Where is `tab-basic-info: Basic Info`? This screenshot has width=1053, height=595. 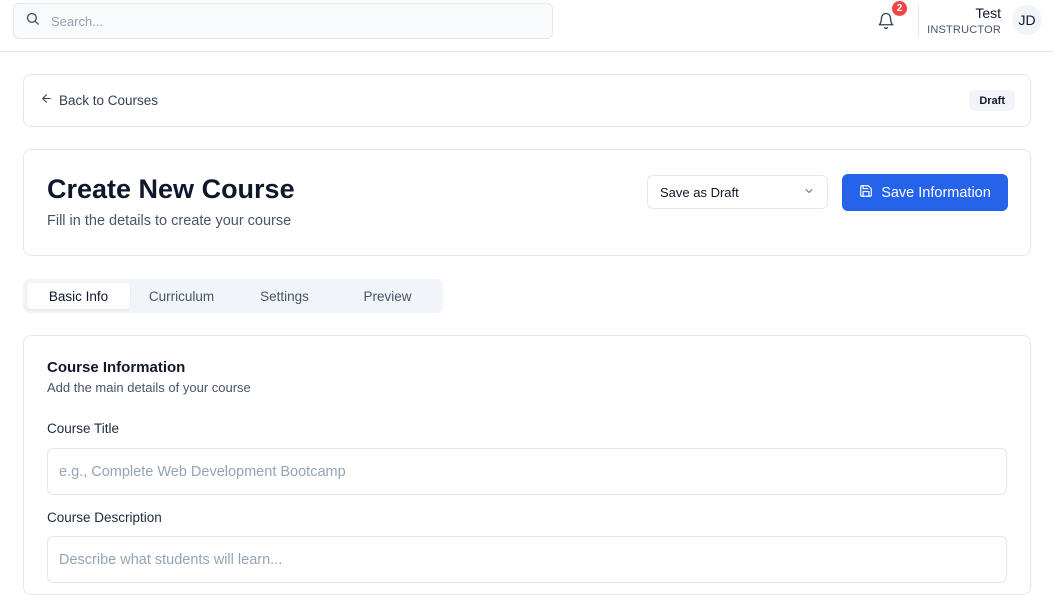 tab-basic-info: Basic Info is located at coordinates (78, 296).